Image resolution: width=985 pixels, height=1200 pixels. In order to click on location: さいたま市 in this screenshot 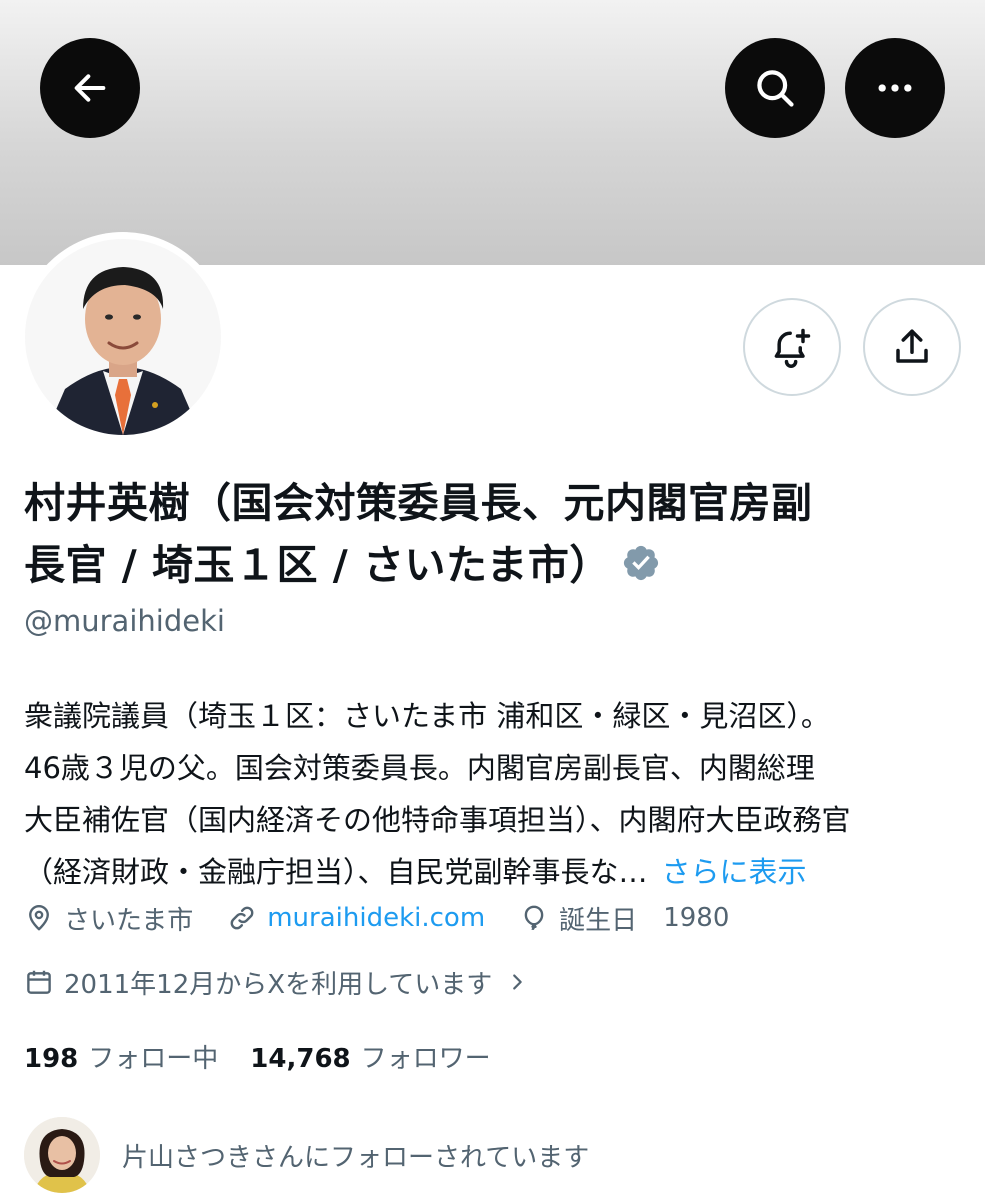, I will do `click(108, 918)`.